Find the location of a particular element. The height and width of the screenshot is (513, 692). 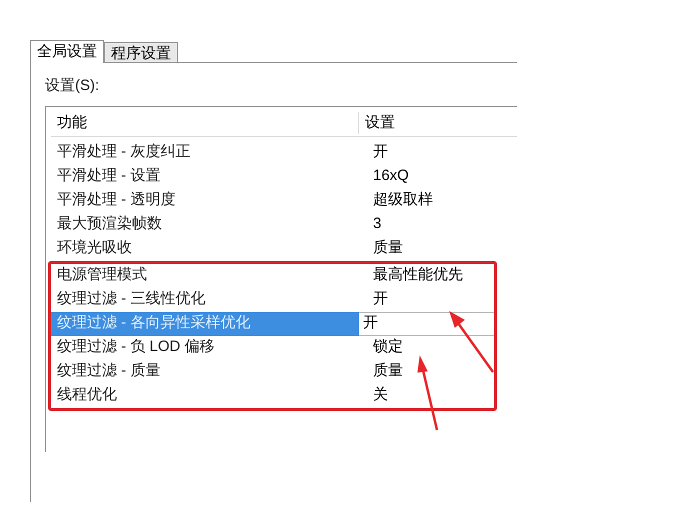

table-cell: 线程优化 is located at coordinates (205, 396).